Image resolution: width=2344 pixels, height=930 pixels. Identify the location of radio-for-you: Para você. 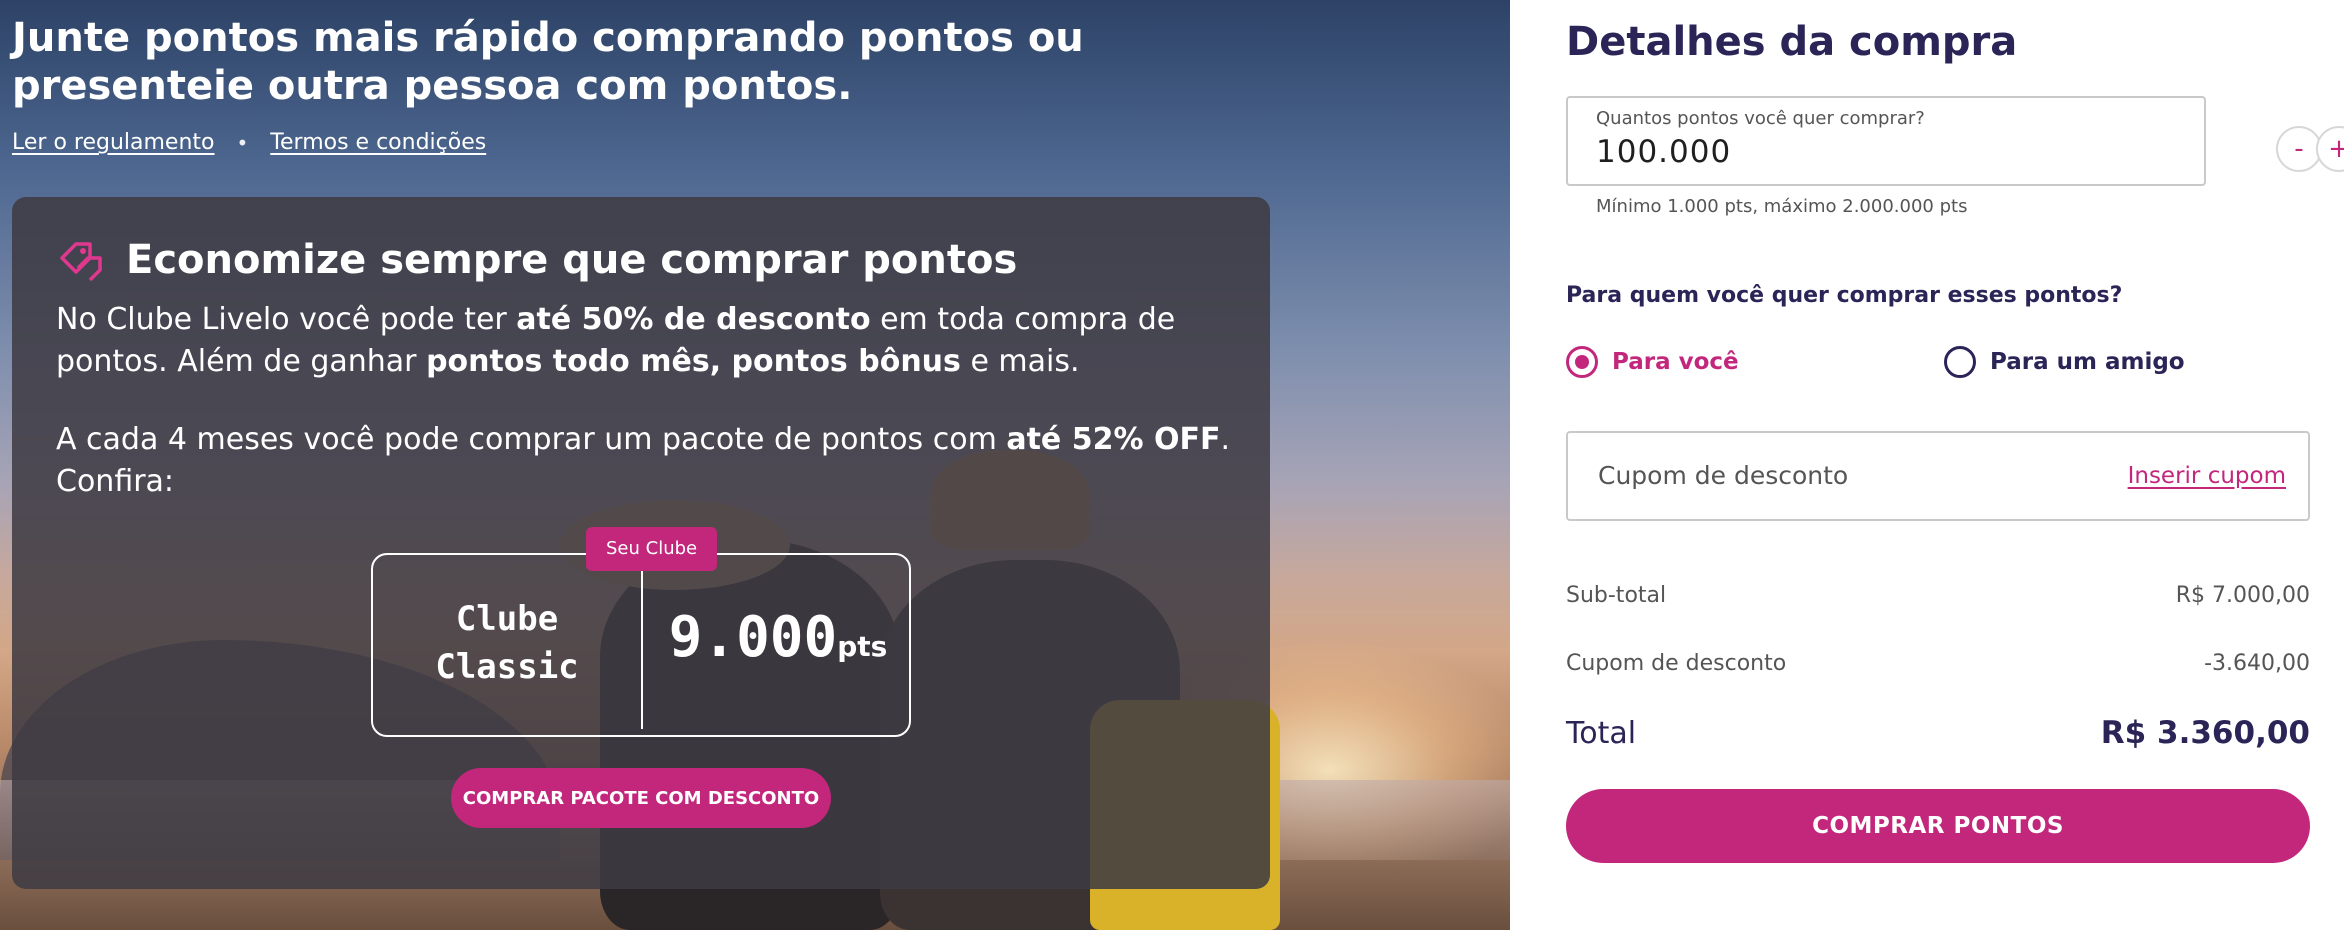
(1652, 362).